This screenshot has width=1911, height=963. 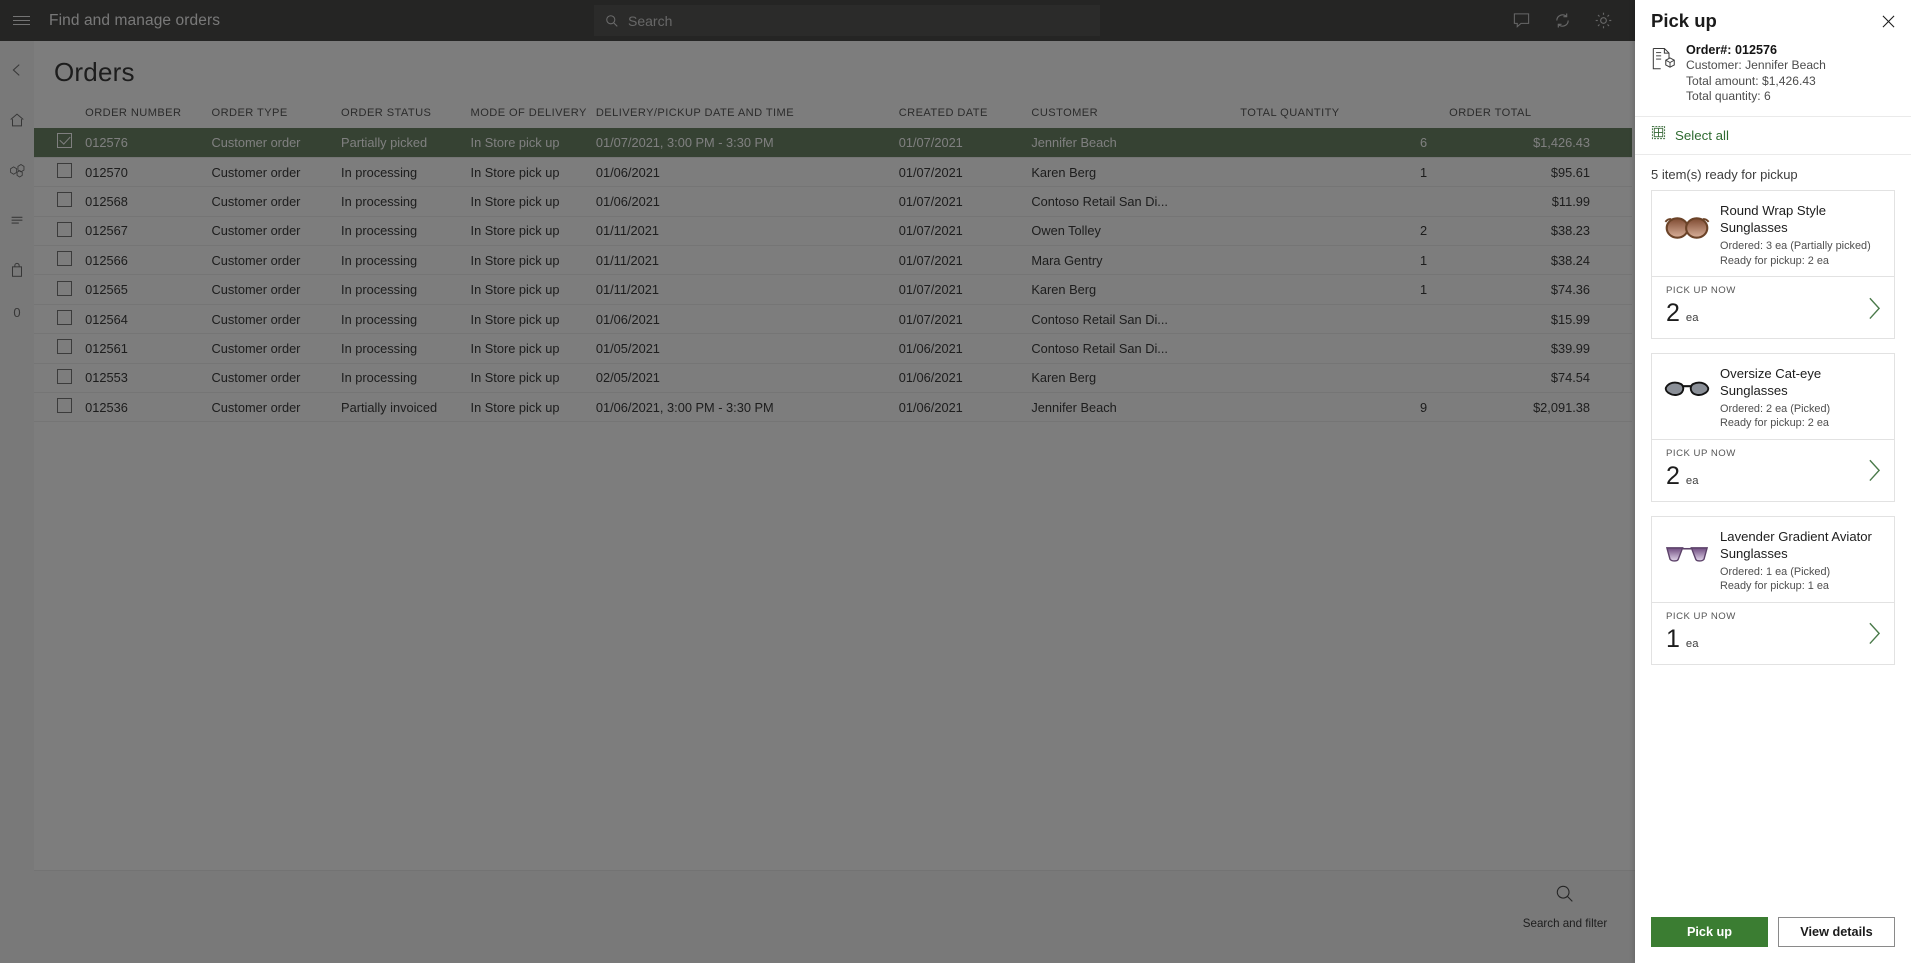 What do you see at coordinates (1562, 20) in the screenshot?
I see `refresh-icon` at bounding box center [1562, 20].